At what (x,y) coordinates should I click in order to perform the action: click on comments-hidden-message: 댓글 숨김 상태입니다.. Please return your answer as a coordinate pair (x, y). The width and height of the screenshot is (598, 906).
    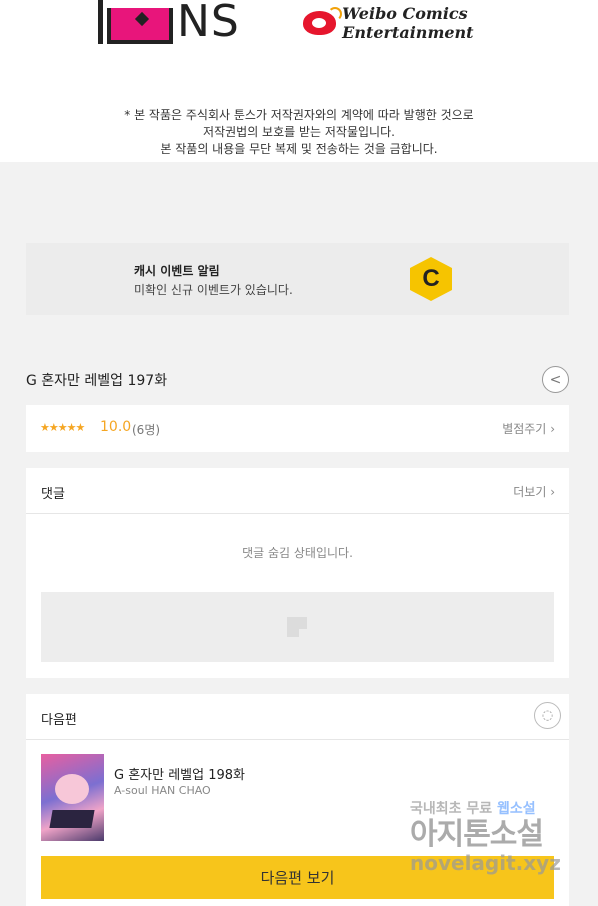
    Looking at the image, I should click on (297, 553).